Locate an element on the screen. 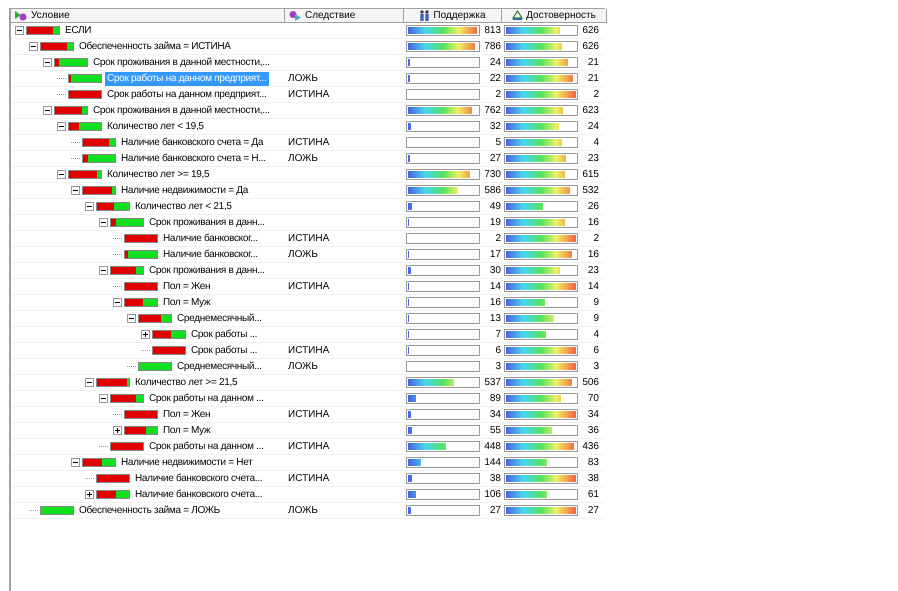 This screenshot has width=898, height=591. confidence-value: 14 is located at coordinates (592, 287).